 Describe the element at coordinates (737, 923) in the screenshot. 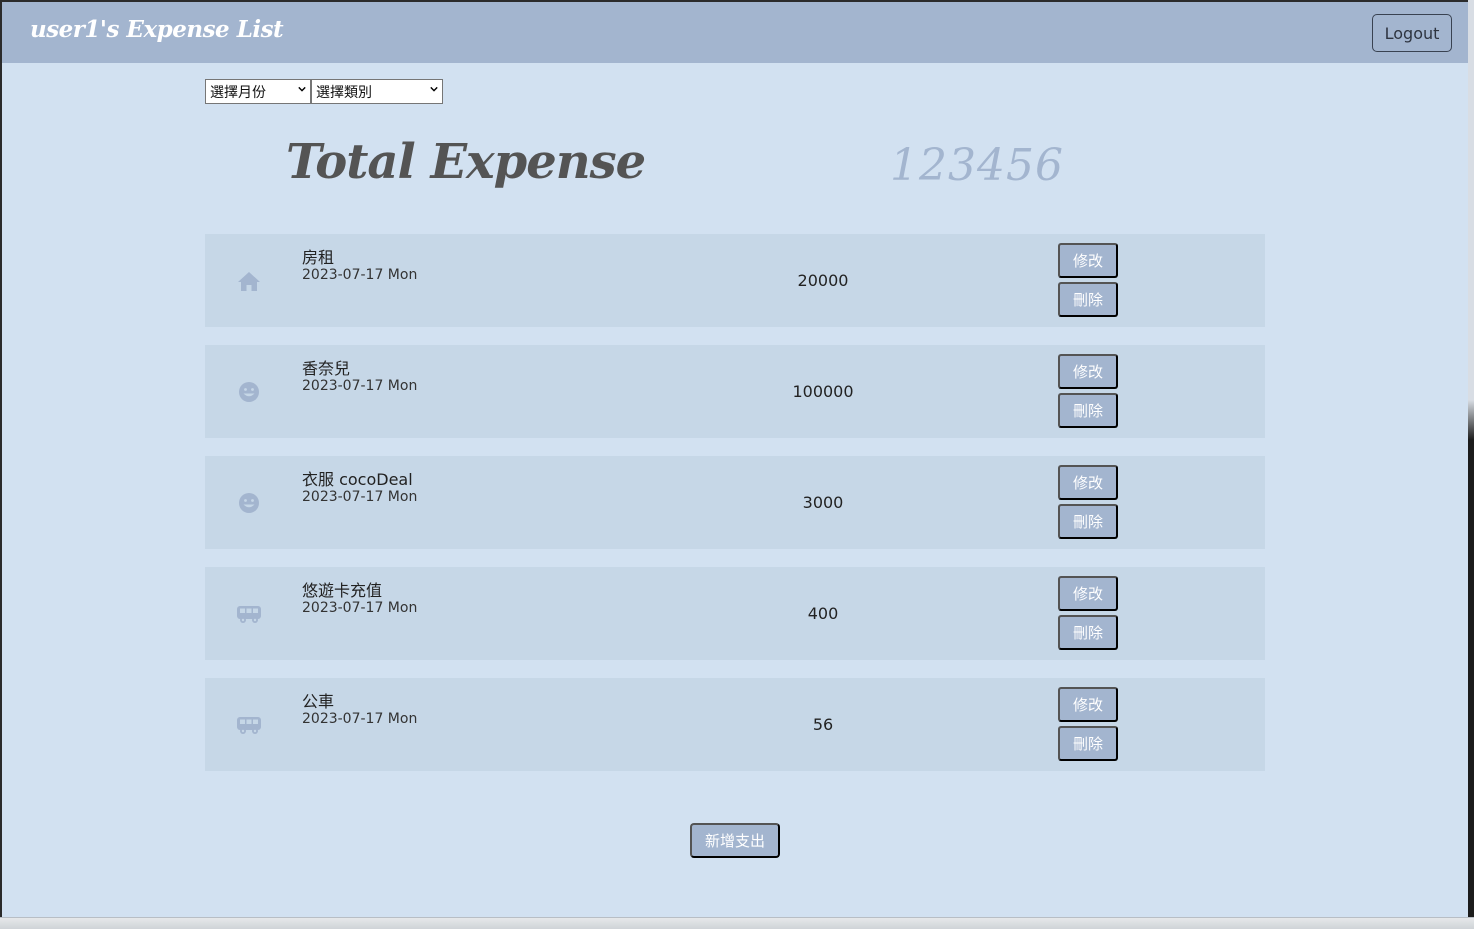

I see `taskbar-edge` at that location.